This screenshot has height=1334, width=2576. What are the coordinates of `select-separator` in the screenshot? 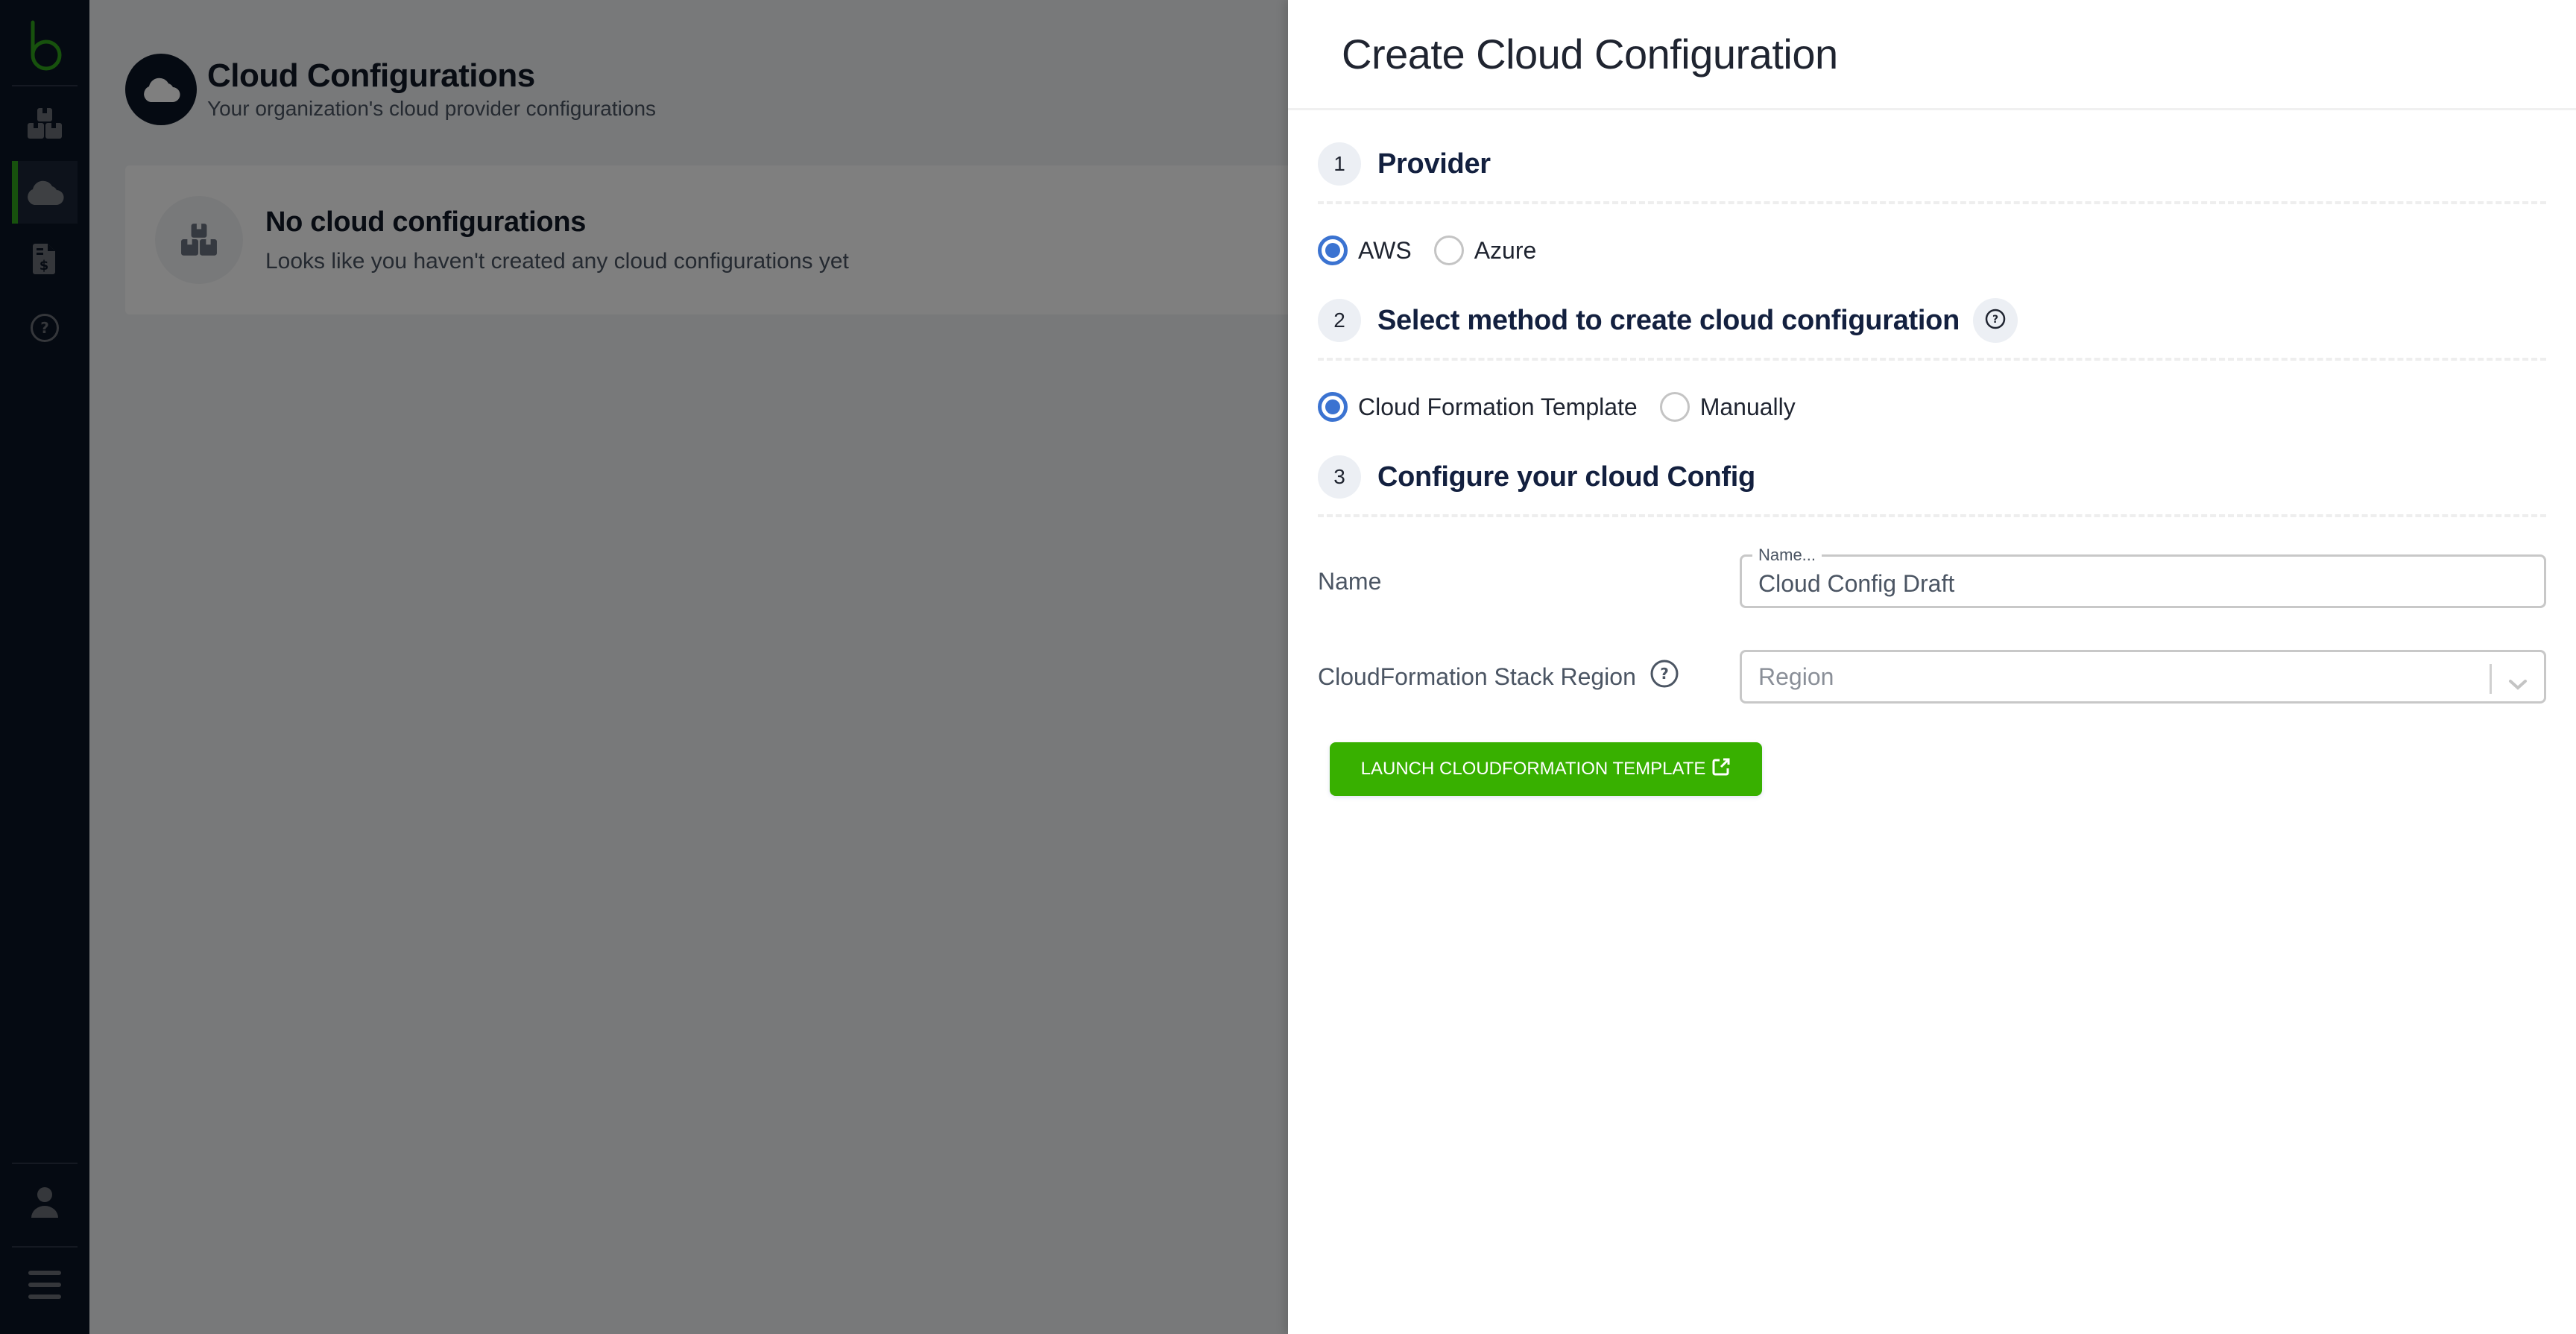 It's located at (2491, 679).